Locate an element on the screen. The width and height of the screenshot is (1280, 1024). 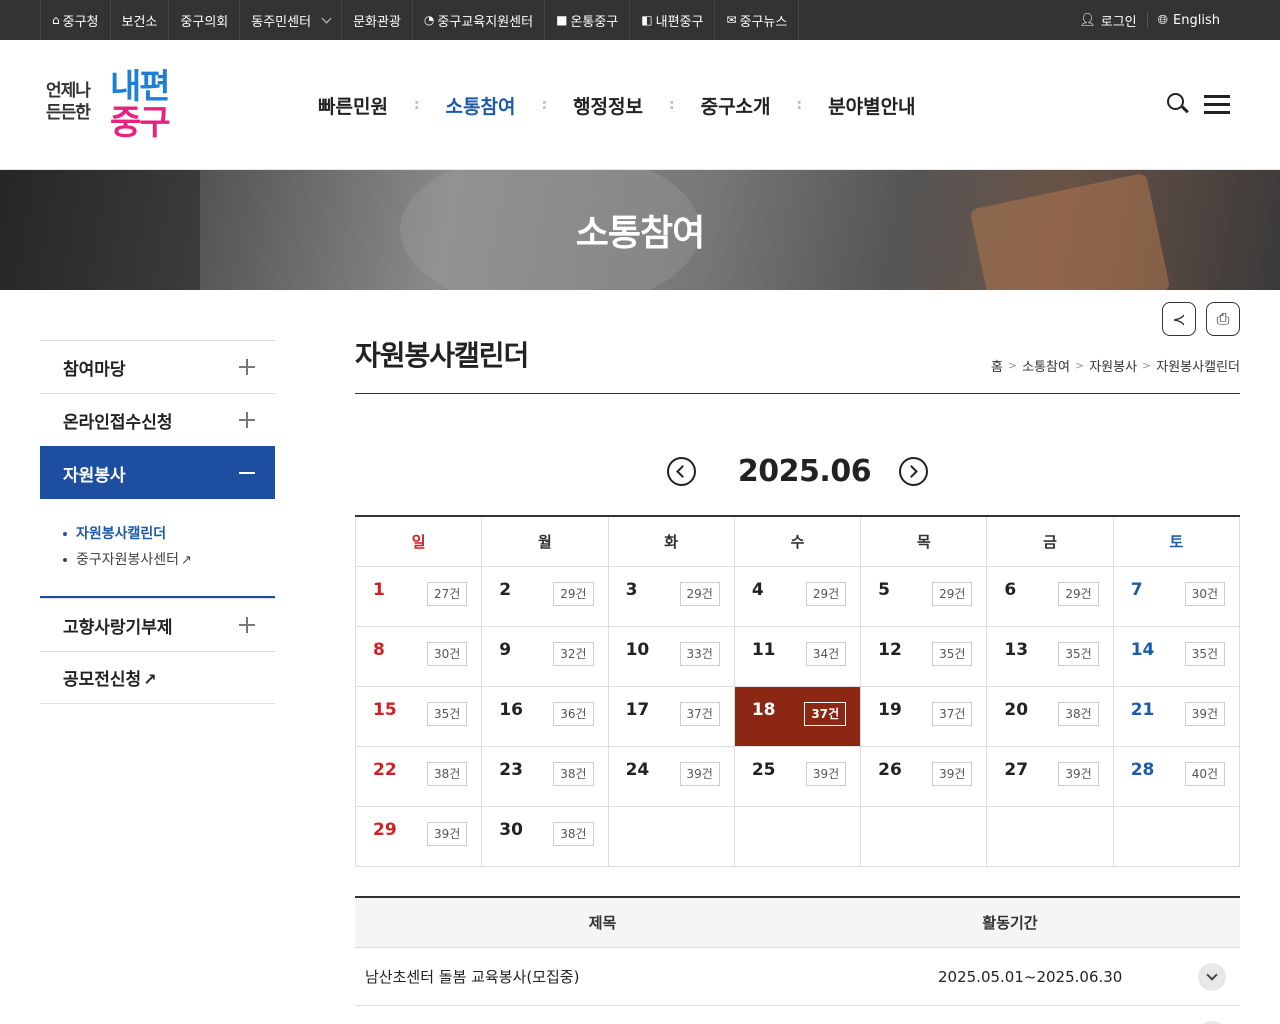
top-link: ⌂ 중구청 is located at coordinates (75, 20).